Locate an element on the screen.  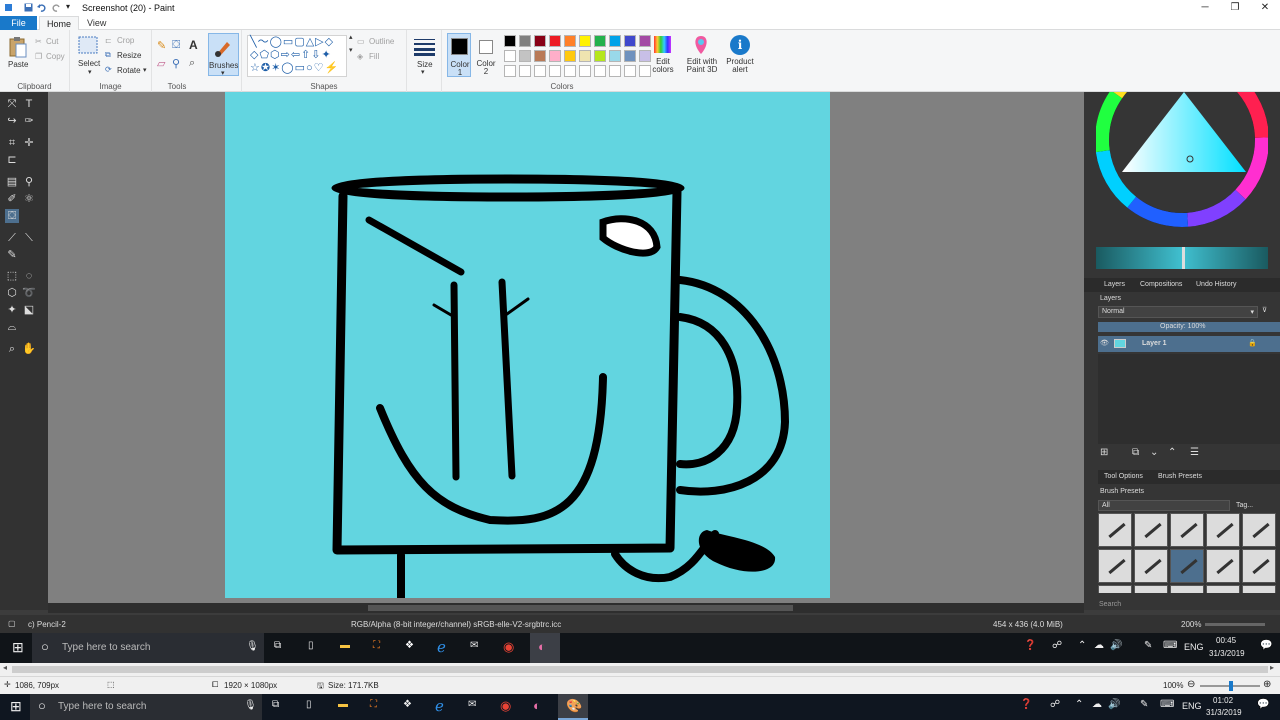
undo-icon is located at coordinates (41, 7).